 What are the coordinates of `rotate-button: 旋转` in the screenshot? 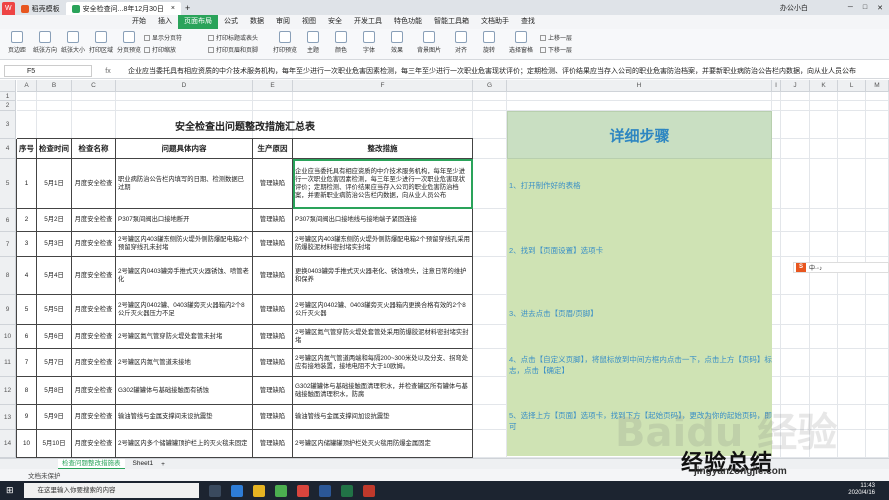 It's located at (489, 42).